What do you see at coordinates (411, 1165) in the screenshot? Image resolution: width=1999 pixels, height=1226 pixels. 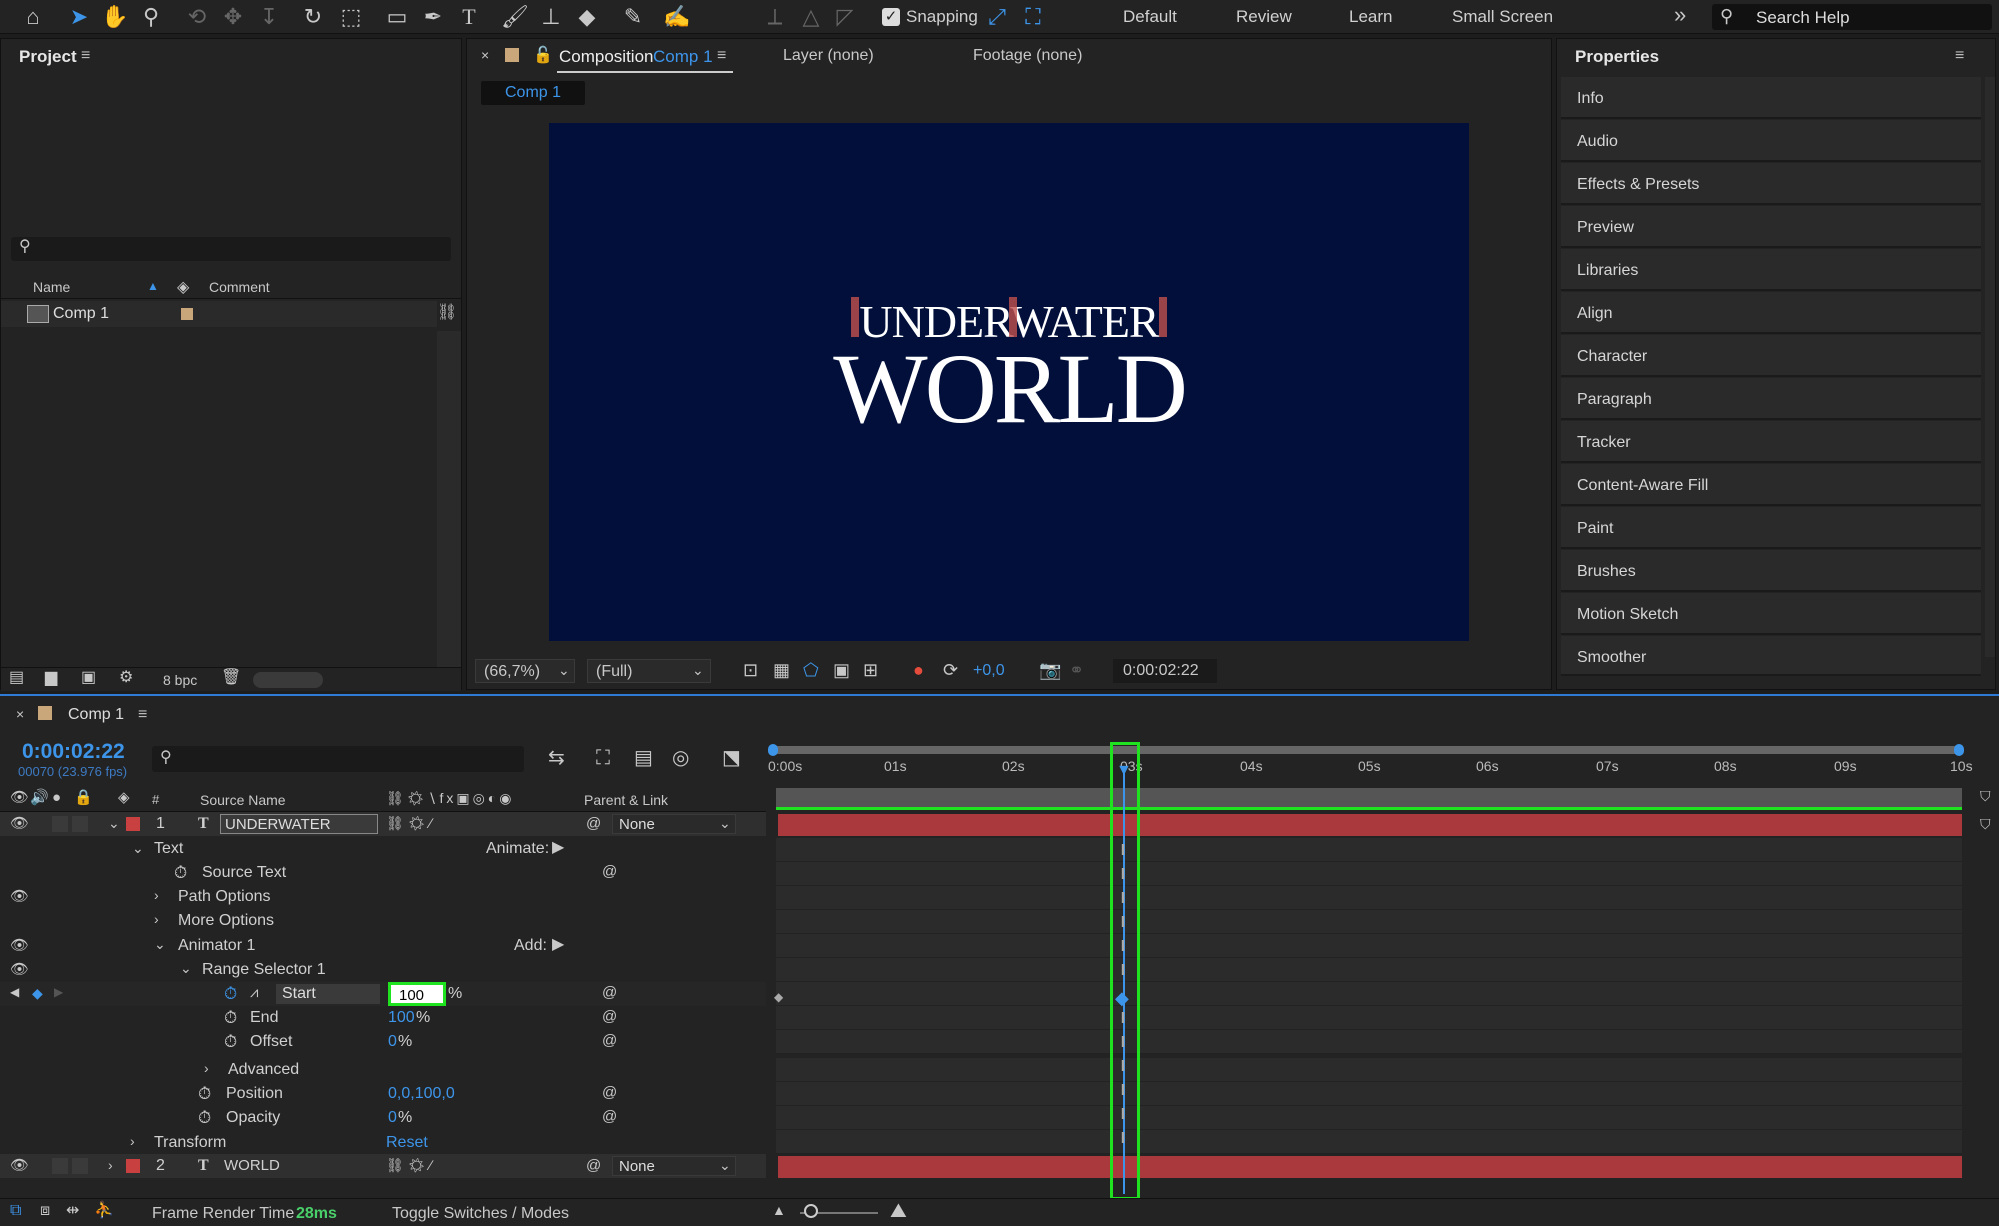 I see `layer2-switches-icon: ⛓☀∕` at bounding box center [411, 1165].